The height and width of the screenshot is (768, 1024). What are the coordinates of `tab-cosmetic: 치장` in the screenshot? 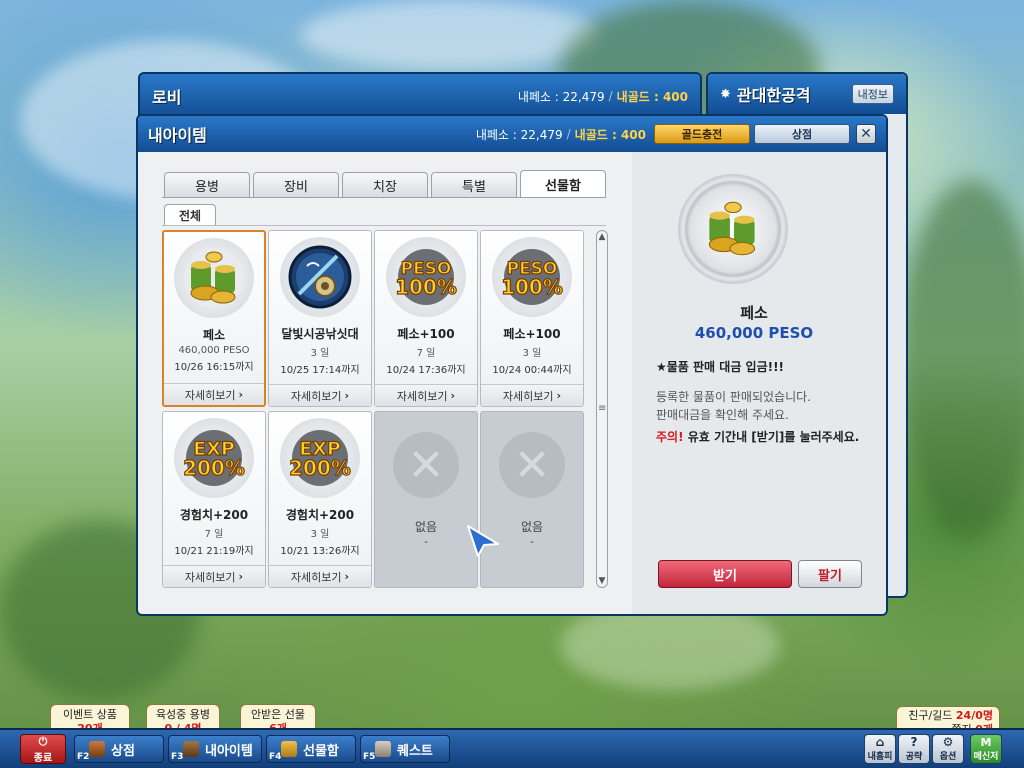 It's located at (385, 185).